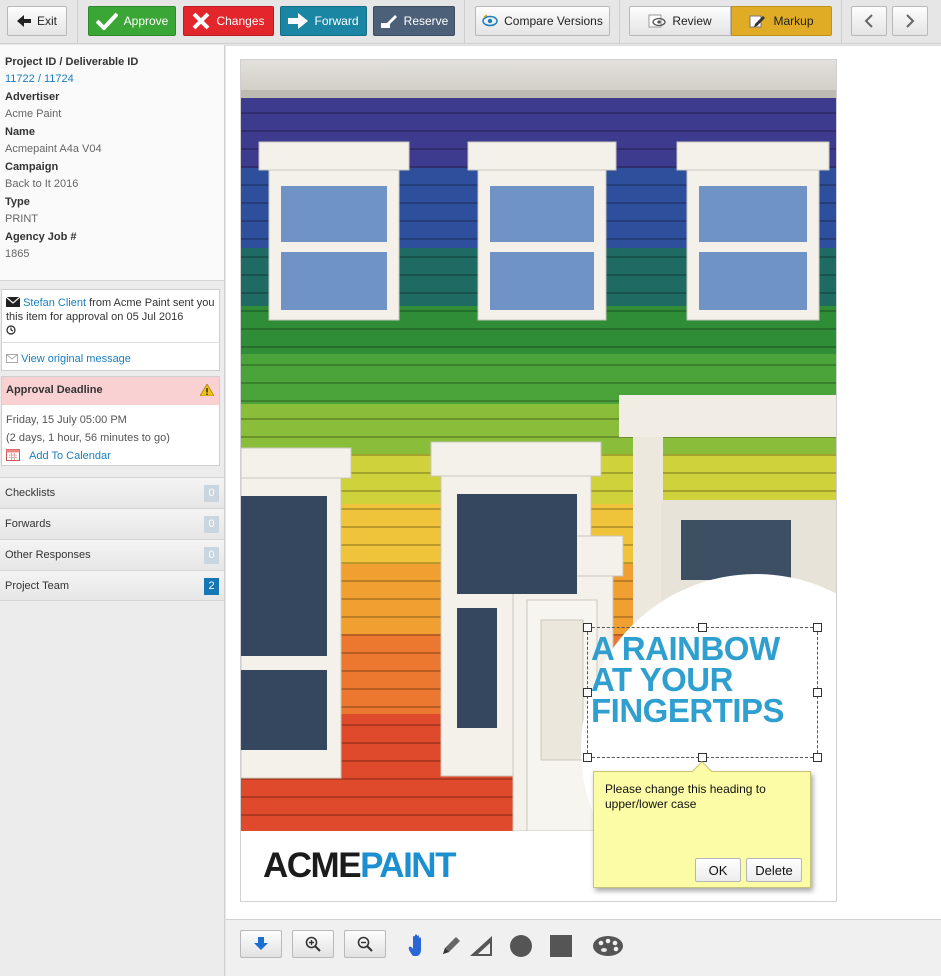 Image resolution: width=941 pixels, height=976 pixels. What do you see at coordinates (46, 21) in the screenshot?
I see `exit-label: Exit` at bounding box center [46, 21].